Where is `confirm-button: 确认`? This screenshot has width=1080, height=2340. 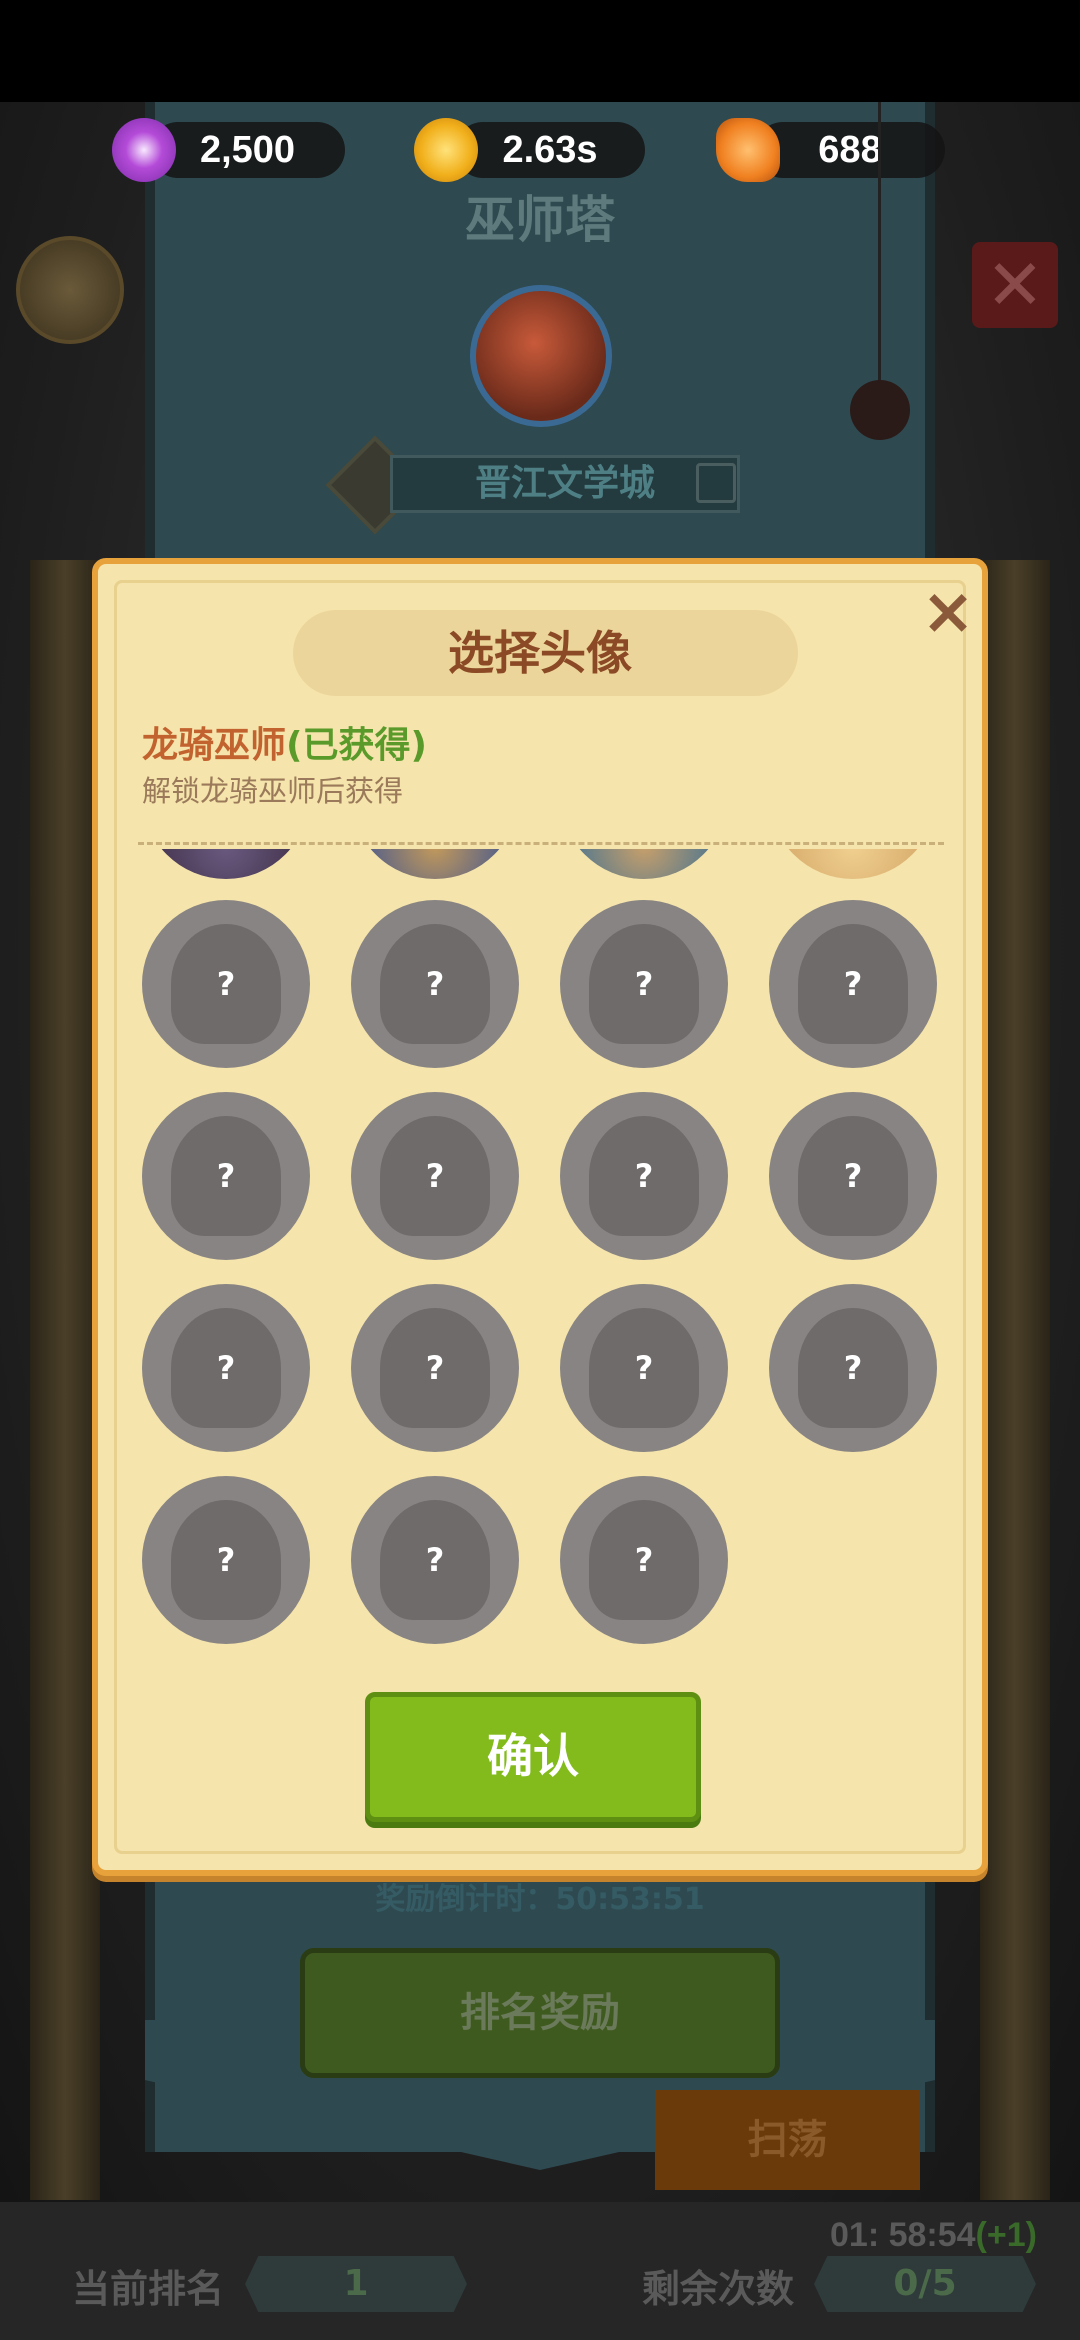
confirm-button: 确认 is located at coordinates (533, 1757).